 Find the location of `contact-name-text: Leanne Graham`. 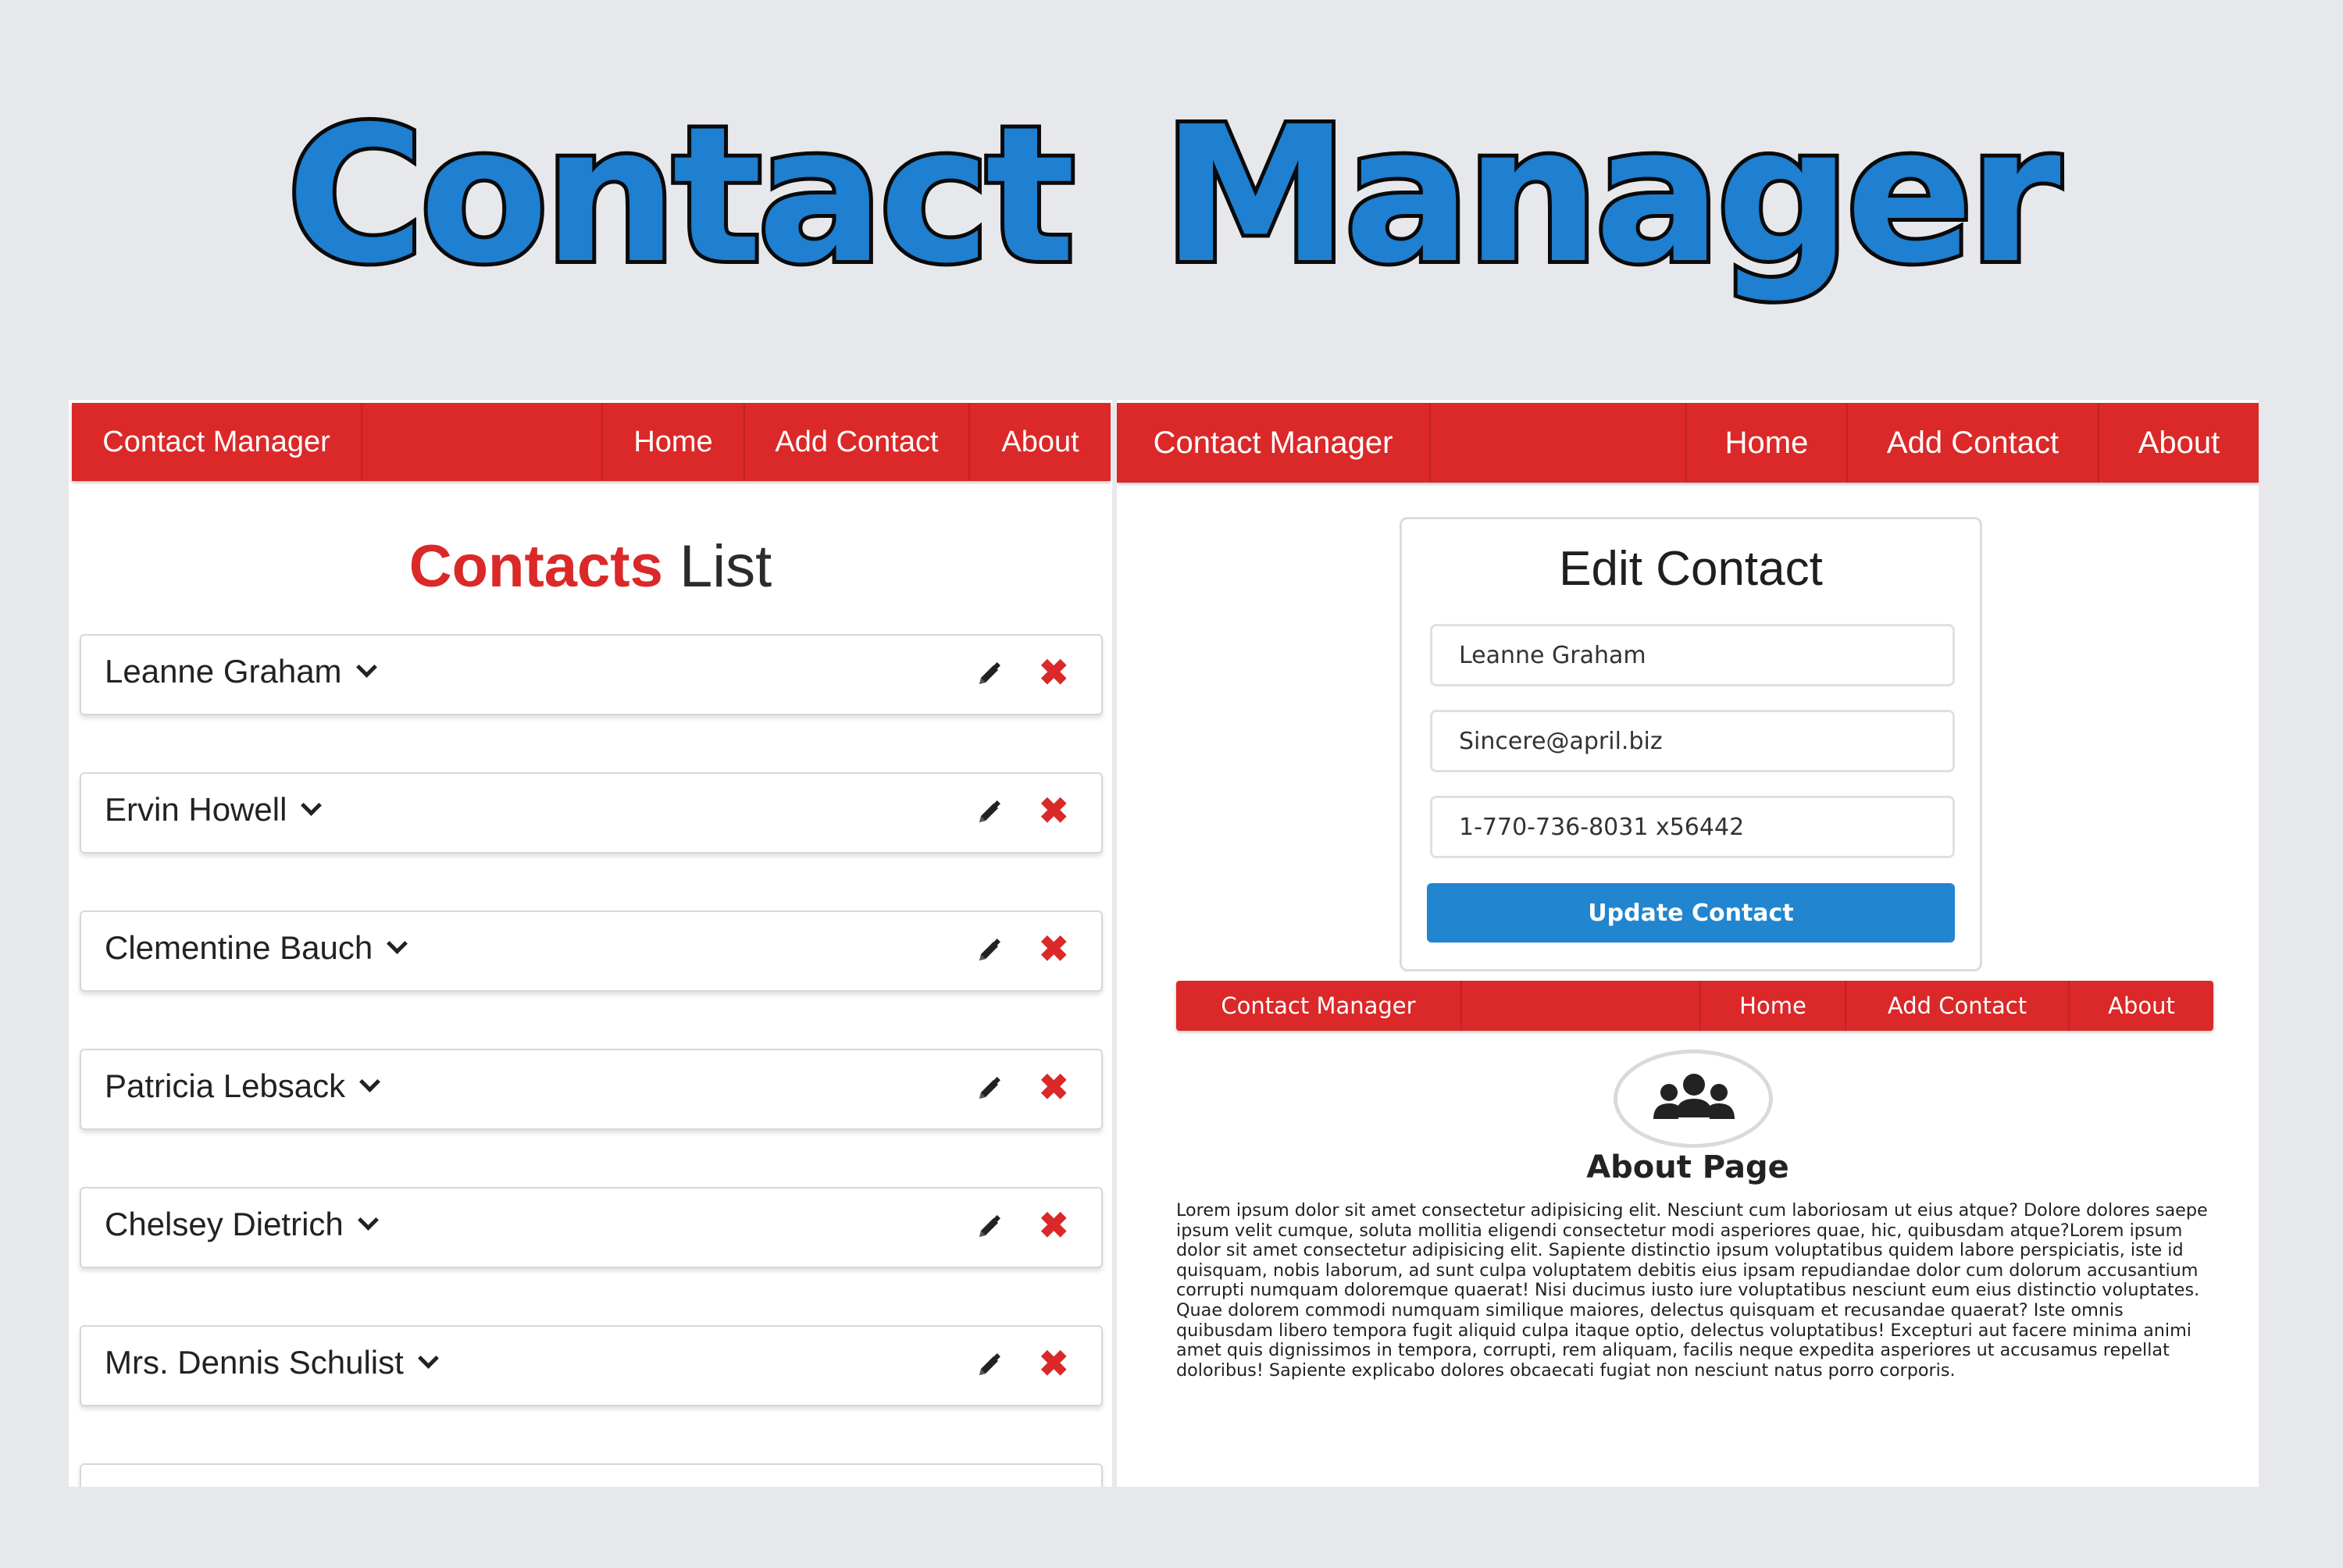

contact-name-text: Leanne Graham is located at coordinates (223, 671).